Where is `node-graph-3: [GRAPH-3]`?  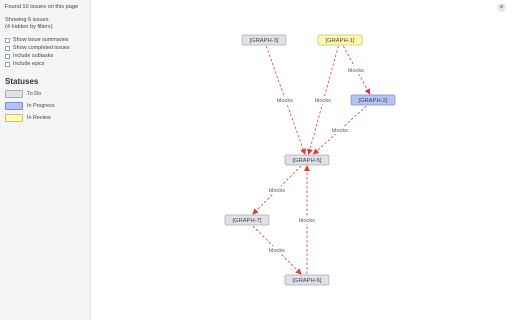
node-graph-3: [GRAPH-3] is located at coordinates (264, 40).